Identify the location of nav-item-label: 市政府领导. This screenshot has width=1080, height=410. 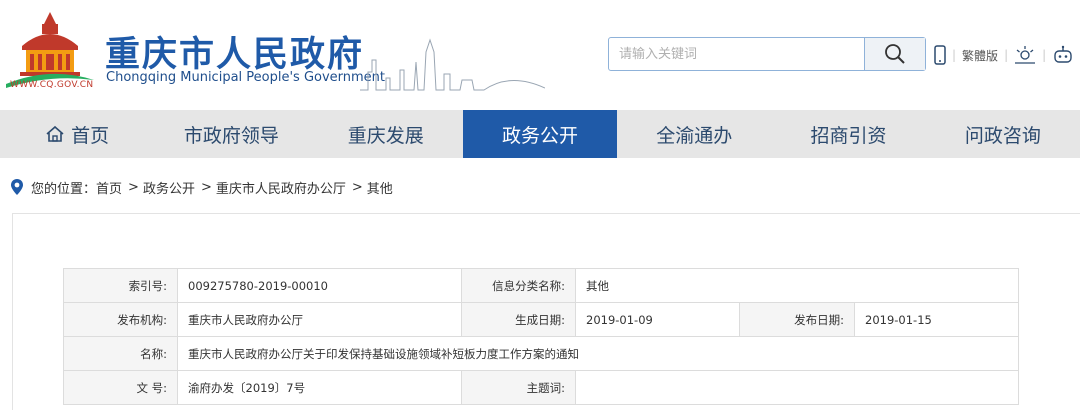
(231, 135).